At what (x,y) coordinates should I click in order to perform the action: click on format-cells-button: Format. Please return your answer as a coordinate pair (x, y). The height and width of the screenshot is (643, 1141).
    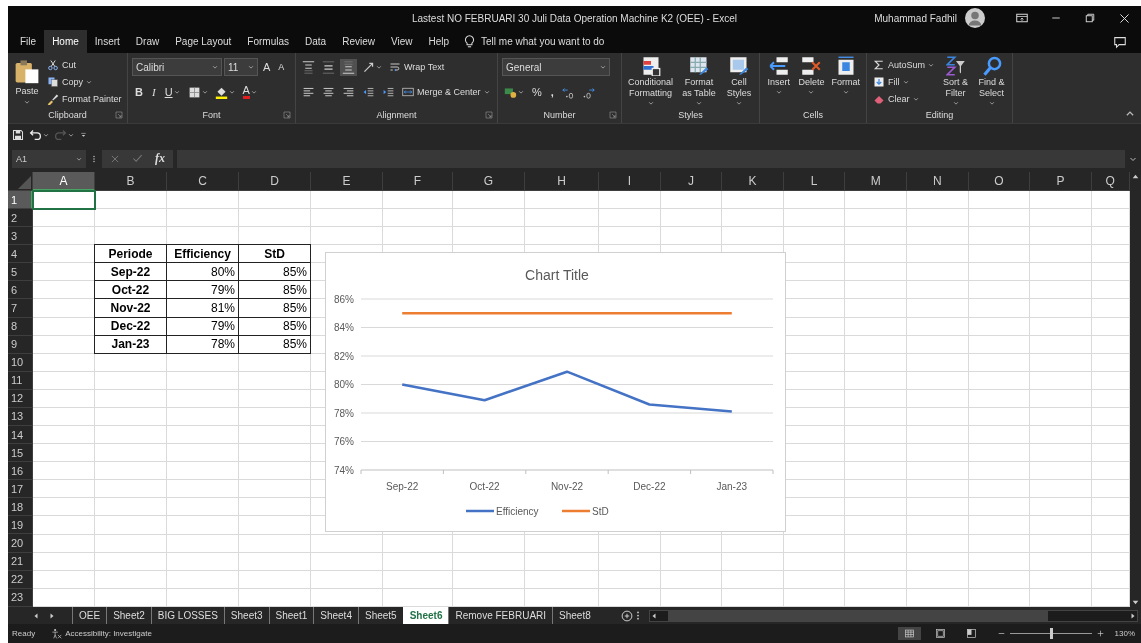
    Looking at the image, I should click on (845, 76).